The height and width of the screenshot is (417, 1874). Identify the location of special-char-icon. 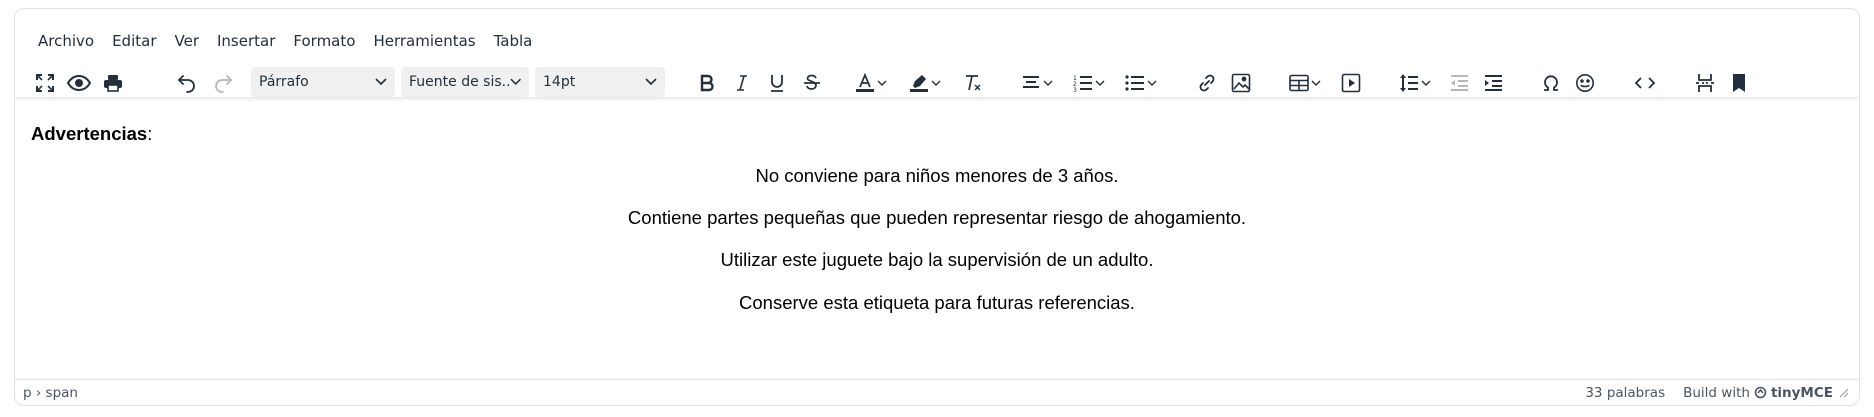
(1551, 83).